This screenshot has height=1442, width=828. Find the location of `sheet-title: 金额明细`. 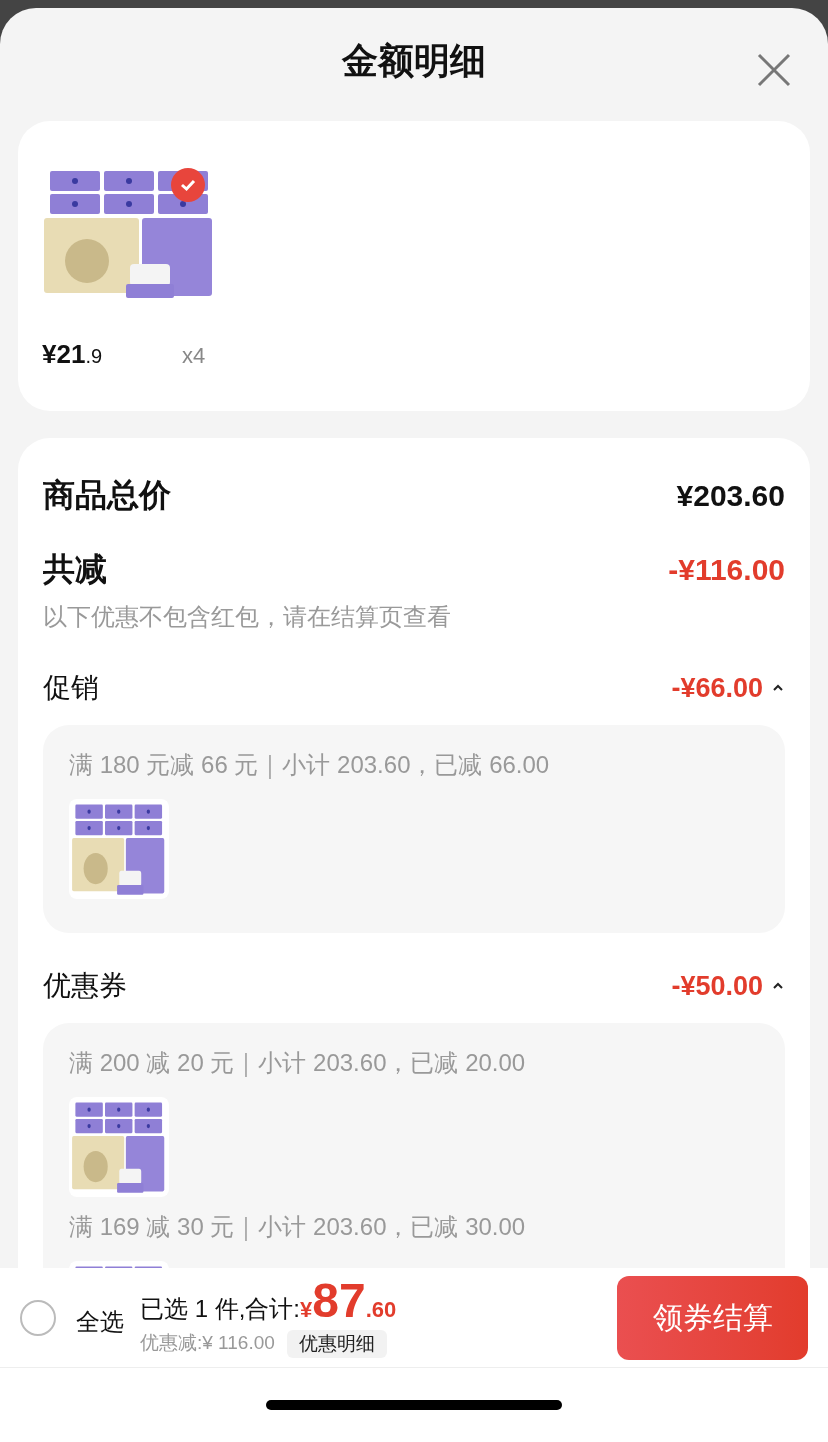

sheet-title: 金额明细 is located at coordinates (414, 60).